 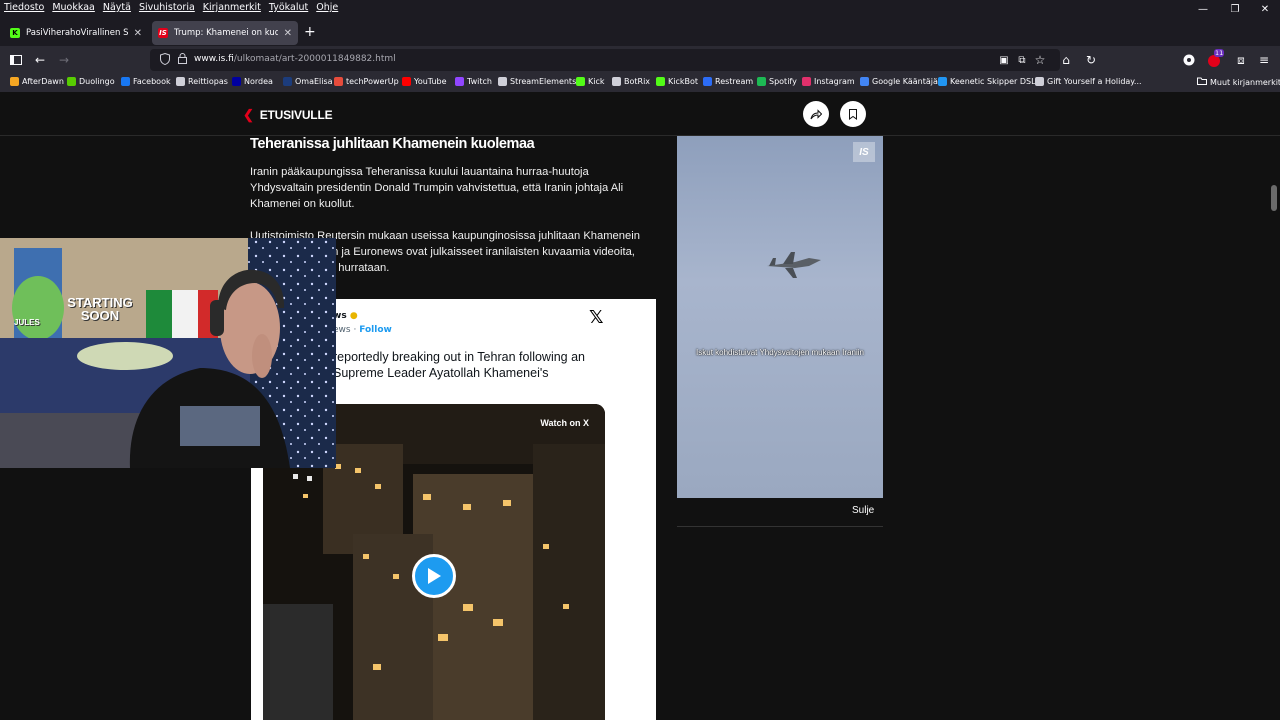 What do you see at coordinates (1264, 60) in the screenshot?
I see `menu-icon: ≡` at bounding box center [1264, 60].